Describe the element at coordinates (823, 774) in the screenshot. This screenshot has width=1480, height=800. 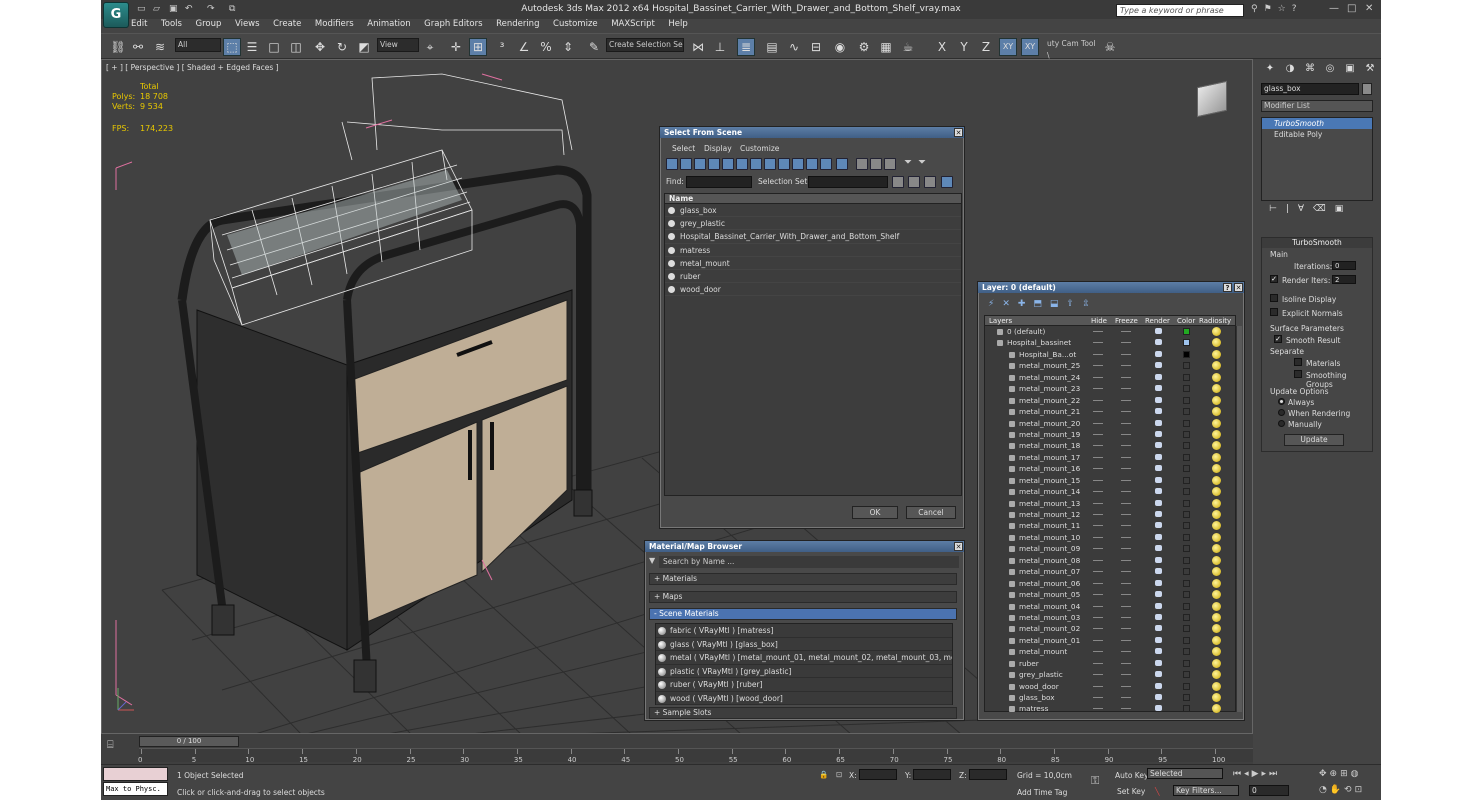
I see `lock-selection-icon: 🔒` at that location.